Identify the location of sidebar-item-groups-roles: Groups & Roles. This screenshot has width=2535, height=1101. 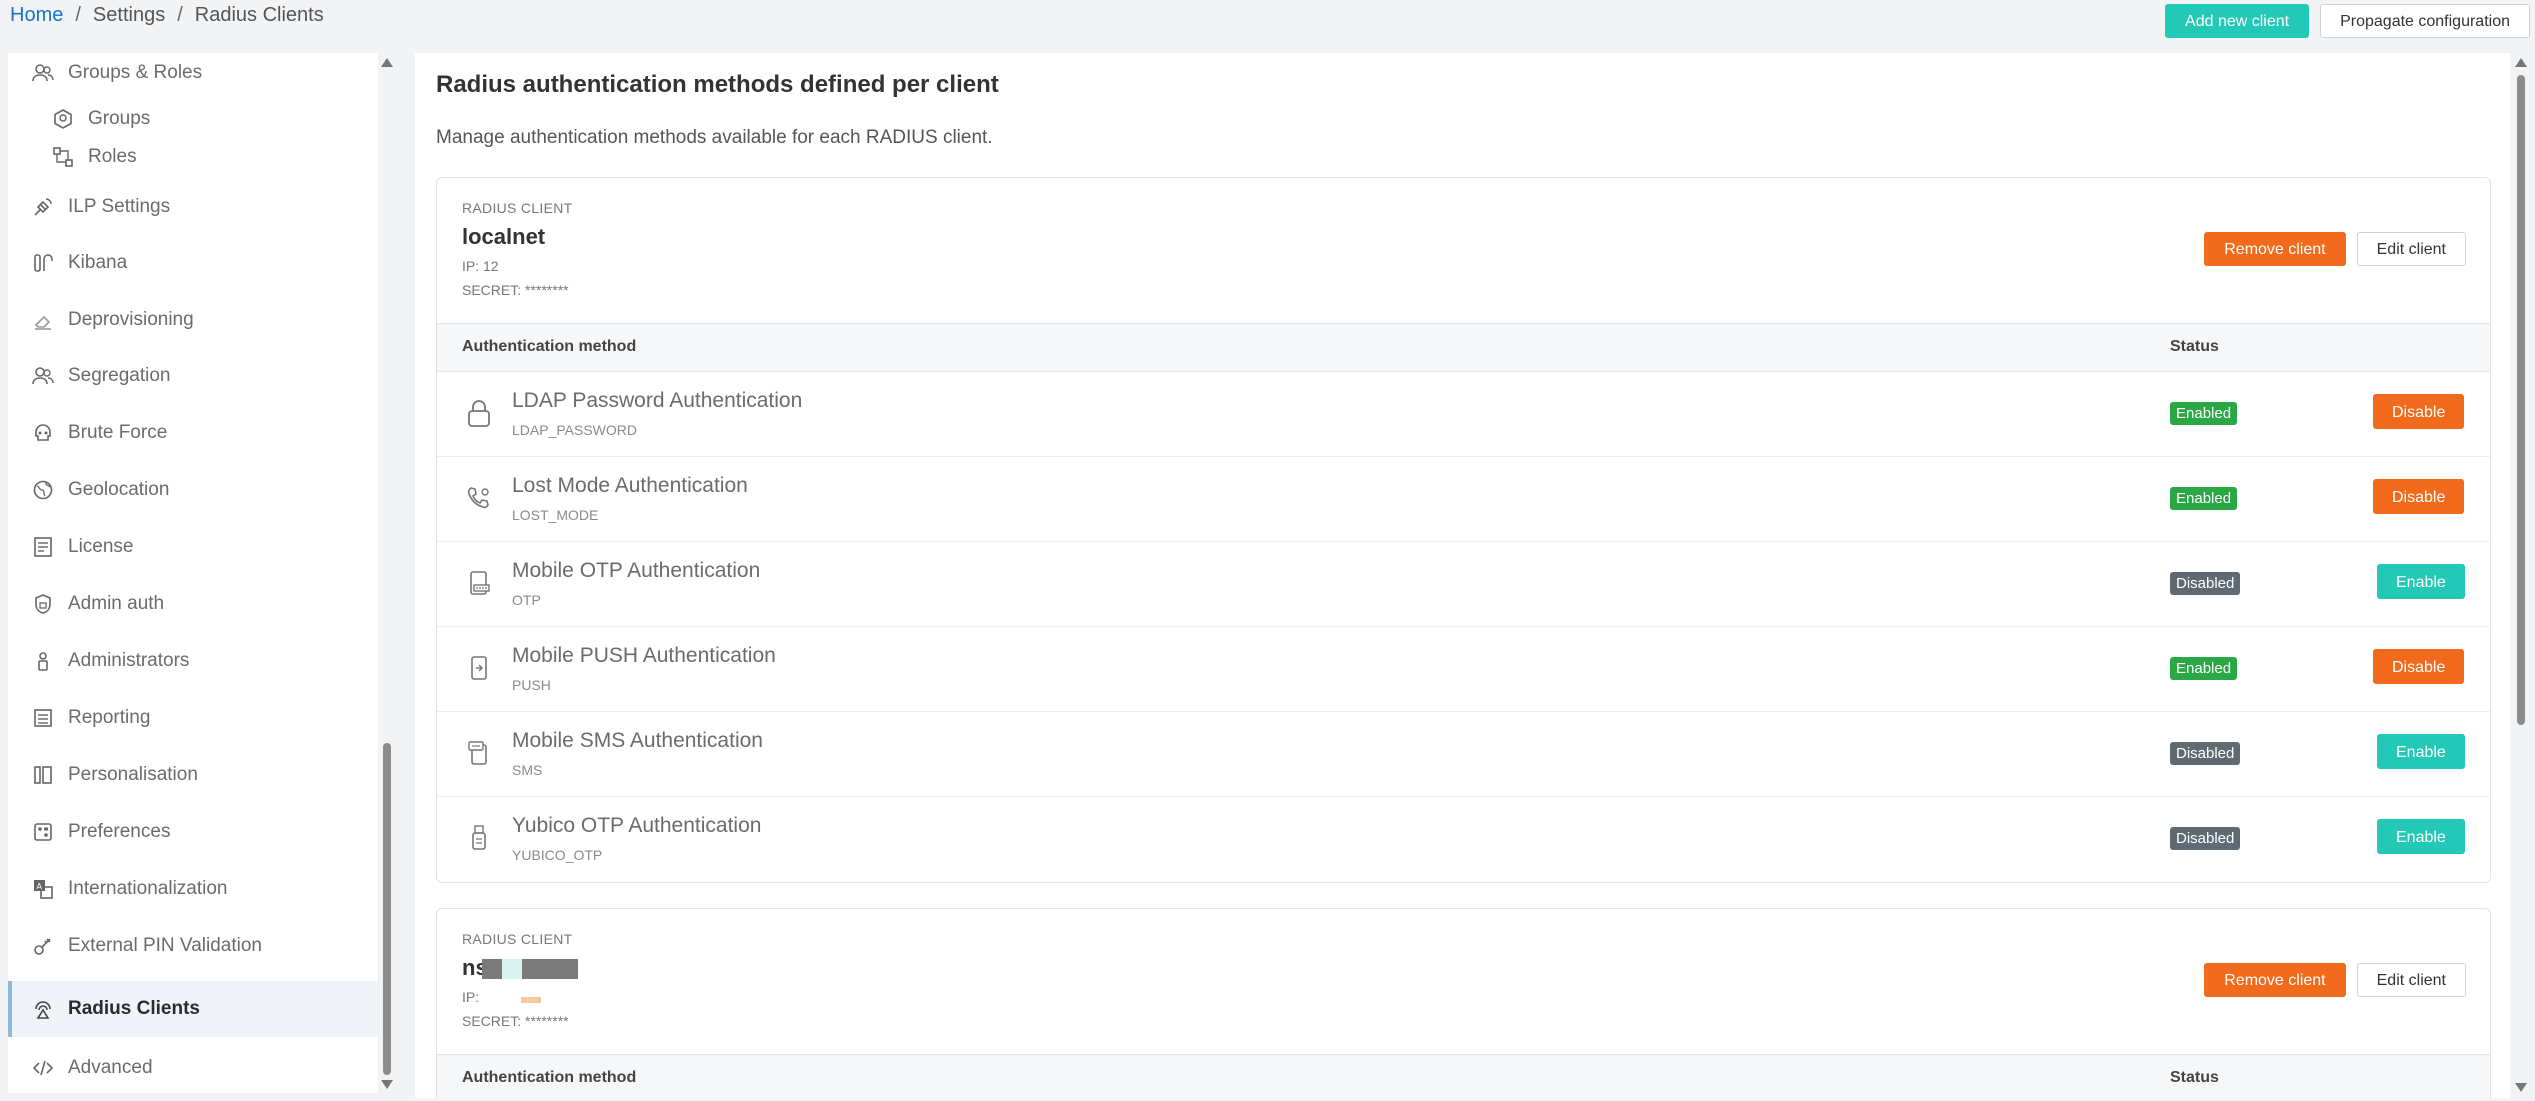
(193, 73).